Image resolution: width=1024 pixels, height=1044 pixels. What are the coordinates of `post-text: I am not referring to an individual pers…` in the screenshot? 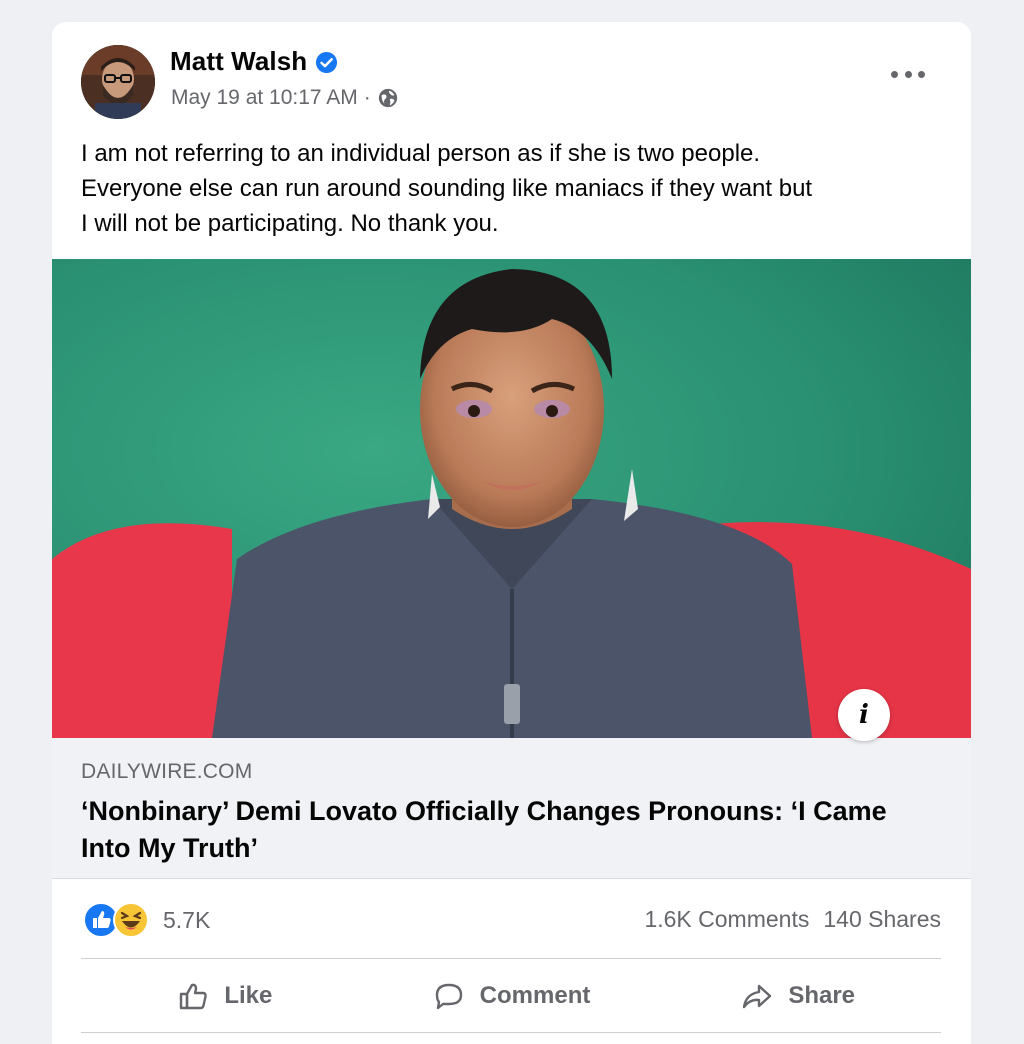 It's located at (447, 188).